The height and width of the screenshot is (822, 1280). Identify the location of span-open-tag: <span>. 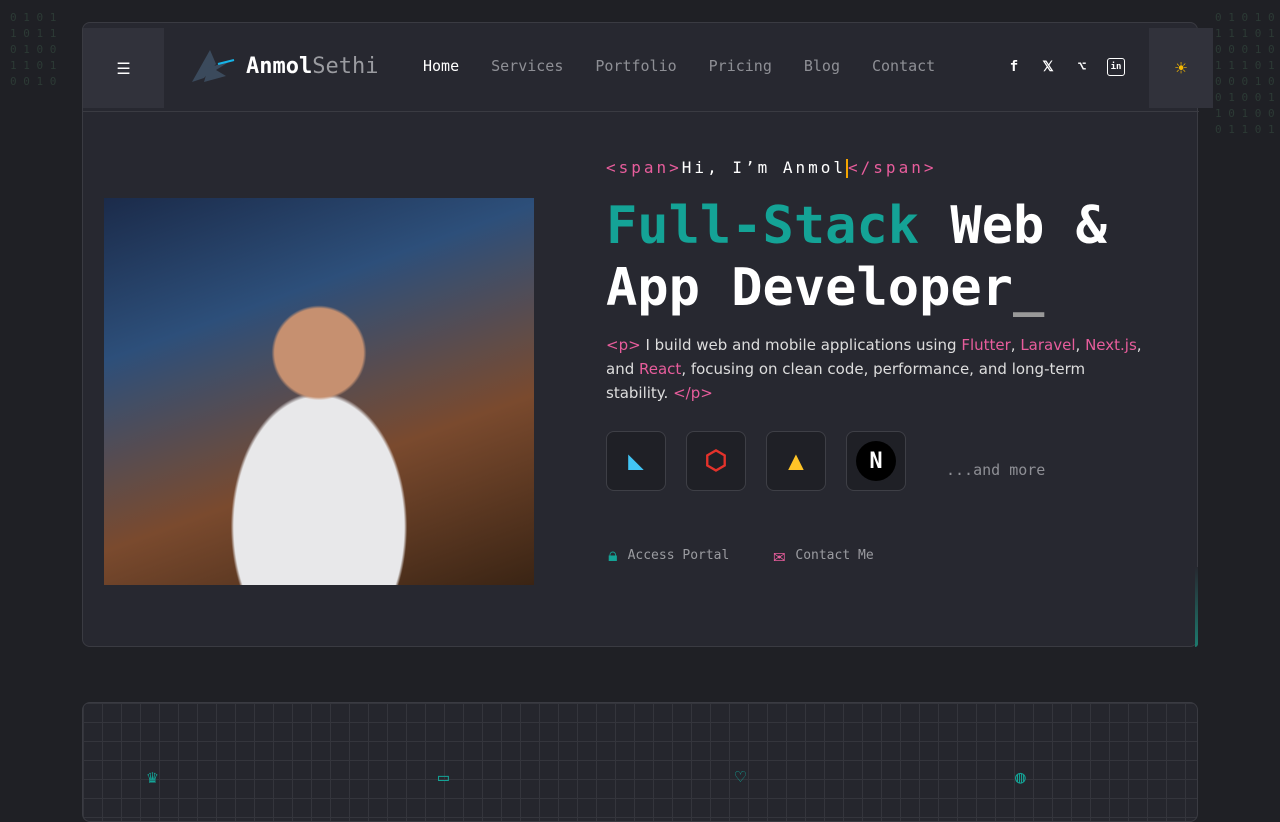
(644, 167).